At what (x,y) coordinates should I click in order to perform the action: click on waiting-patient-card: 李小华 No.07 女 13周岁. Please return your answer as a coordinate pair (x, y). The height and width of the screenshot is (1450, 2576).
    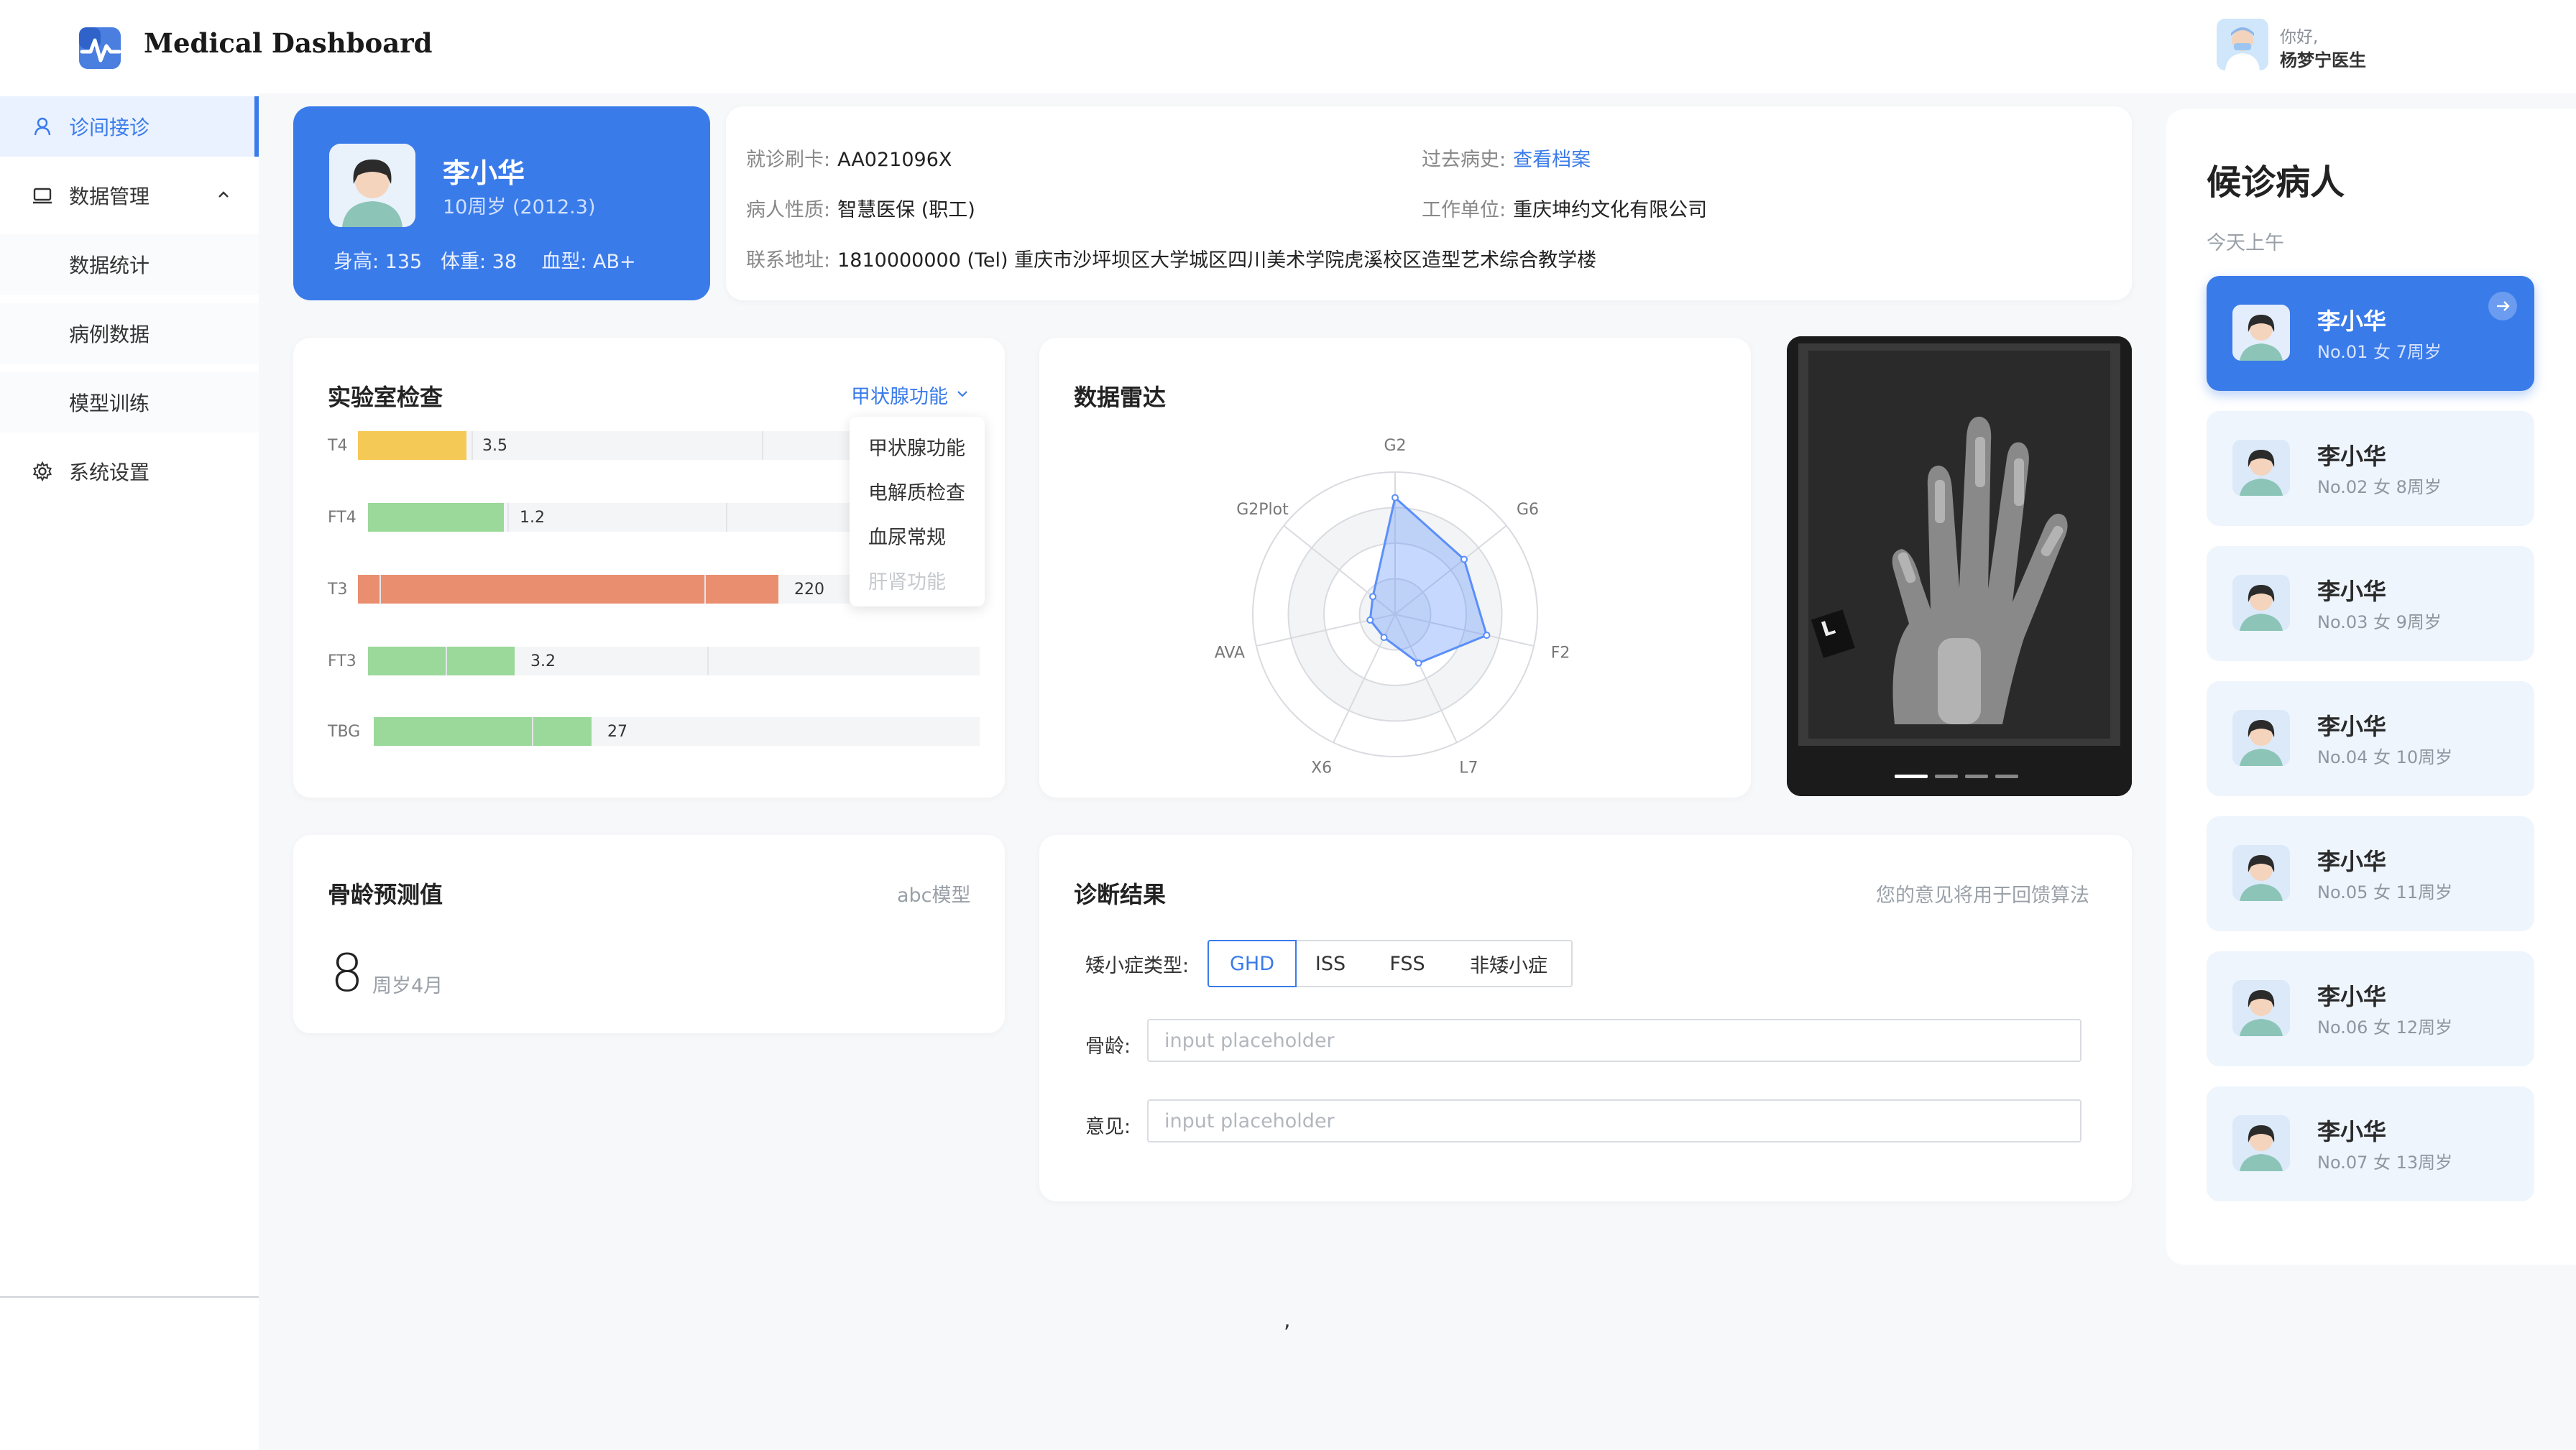
    Looking at the image, I should click on (2370, 1143).